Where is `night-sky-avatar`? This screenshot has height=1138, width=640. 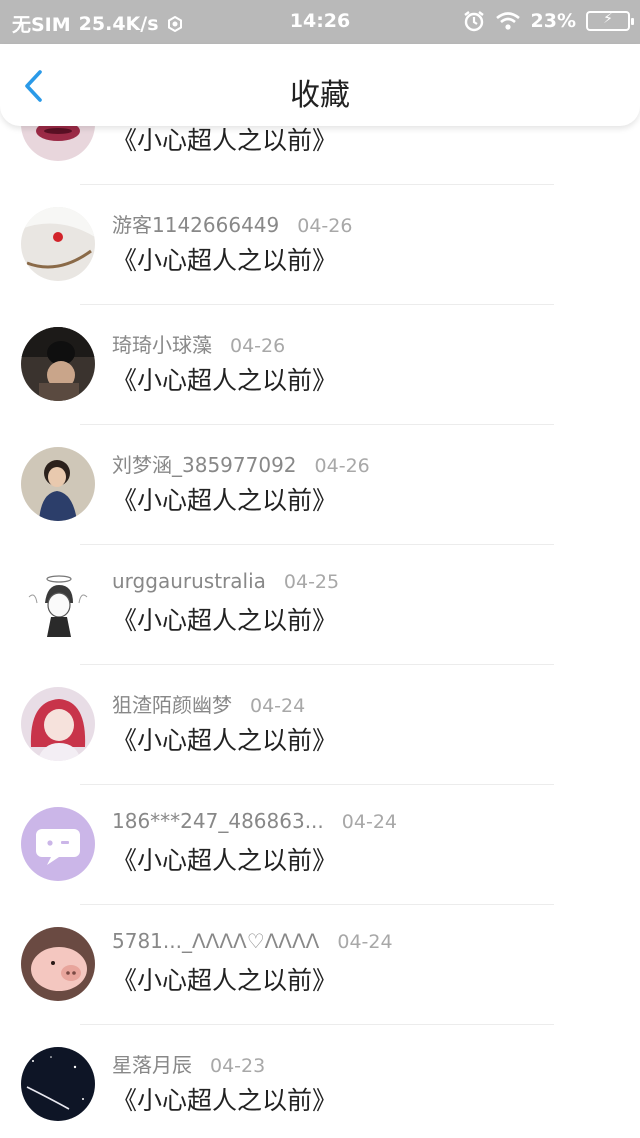 night-sky-avatar is located at coordinates (58, 1084).